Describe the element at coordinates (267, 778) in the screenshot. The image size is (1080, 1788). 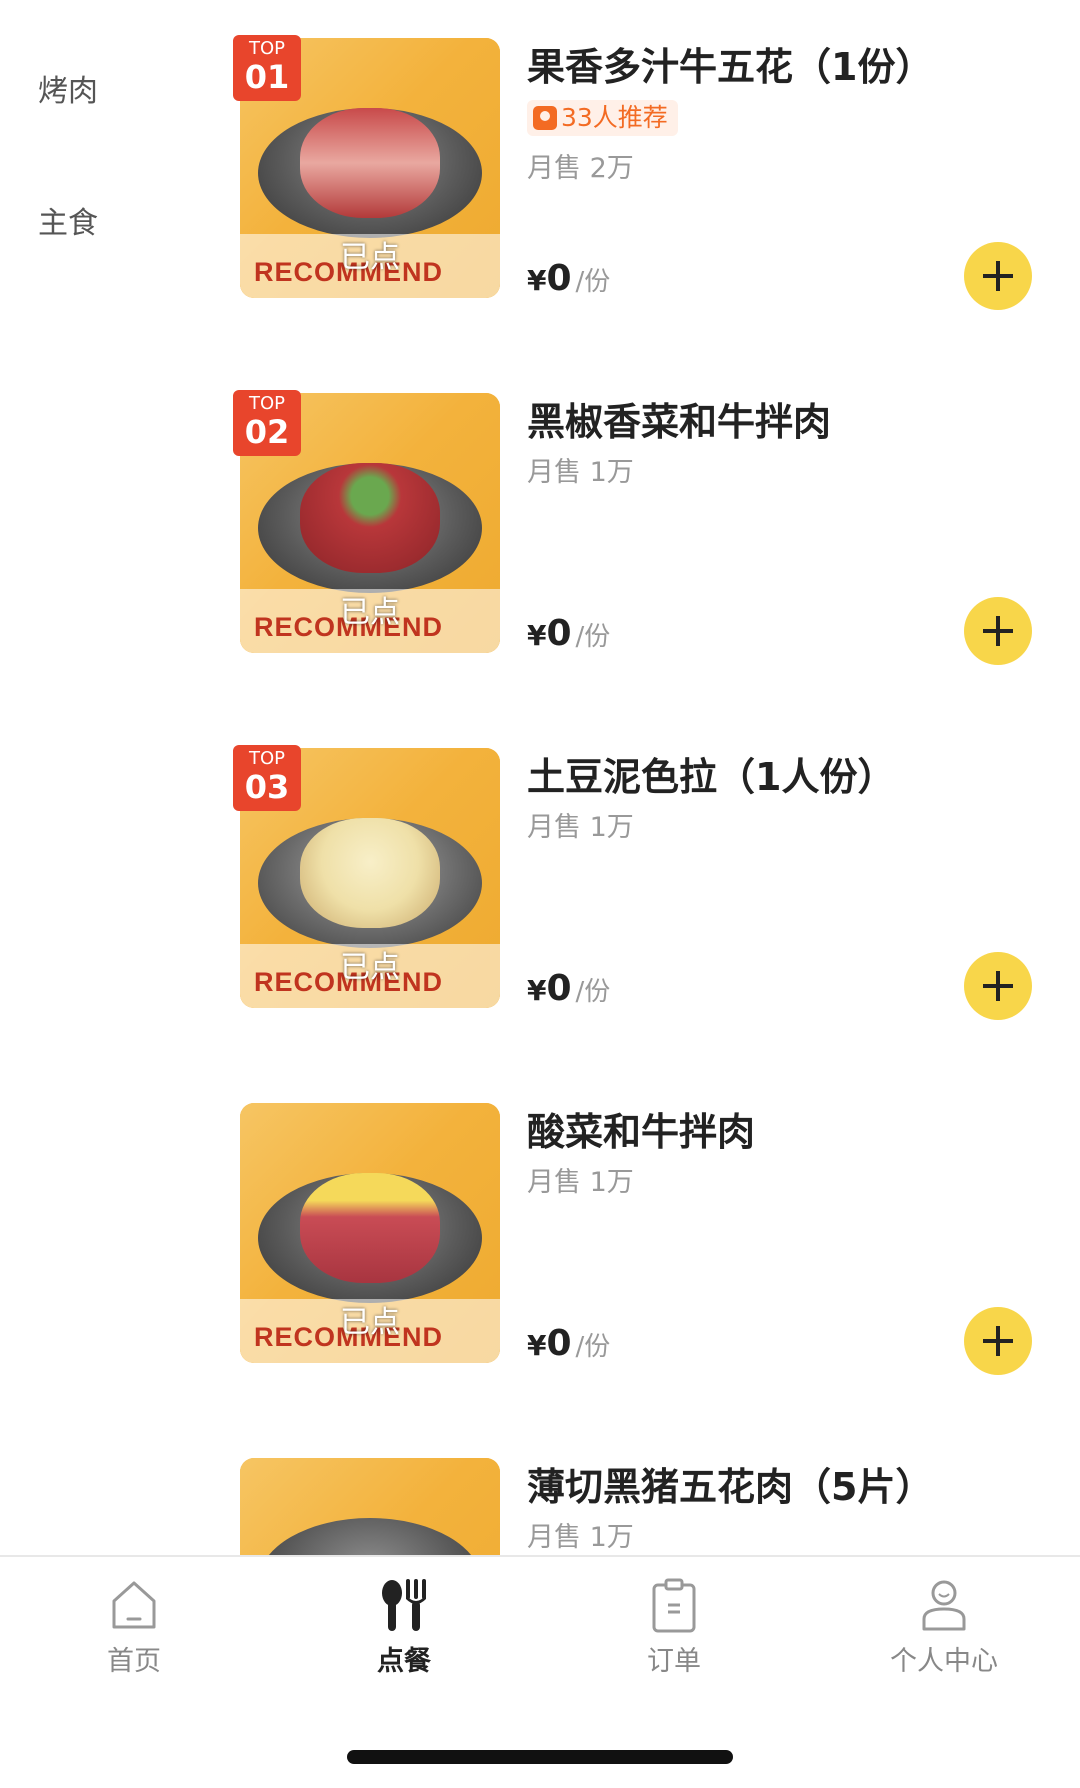
I see `top-rank-badge: TOP 03` at that location.